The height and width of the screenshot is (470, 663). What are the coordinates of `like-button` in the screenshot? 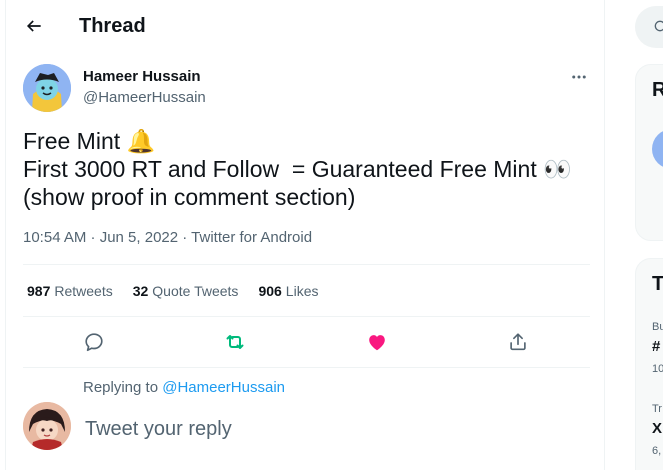 It's located at (377, 342).